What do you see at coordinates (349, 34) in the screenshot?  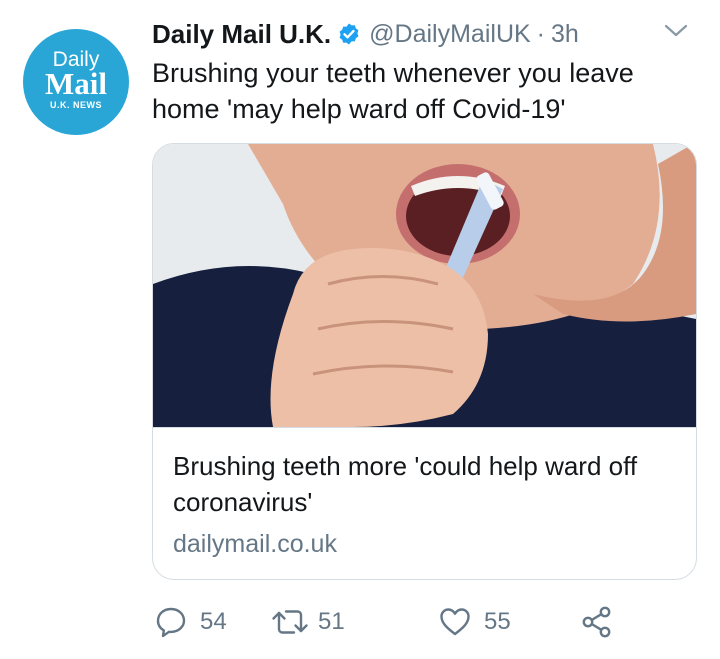 I see `verified-badge-icon` at bounding box center [349, 34].